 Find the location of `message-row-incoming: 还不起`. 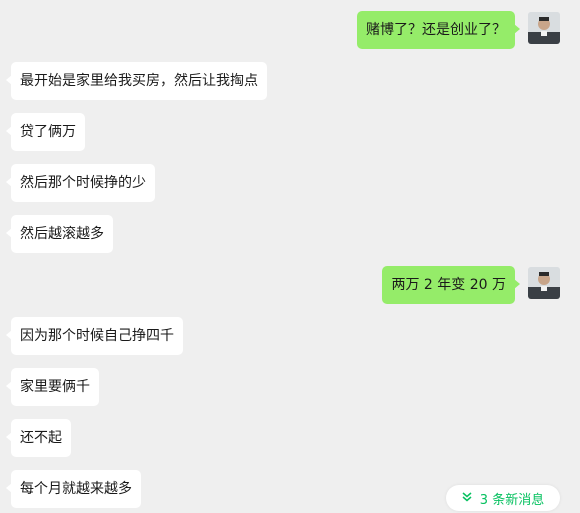

message-row-incoming: 还不起 is located at coordinates (290, 438).